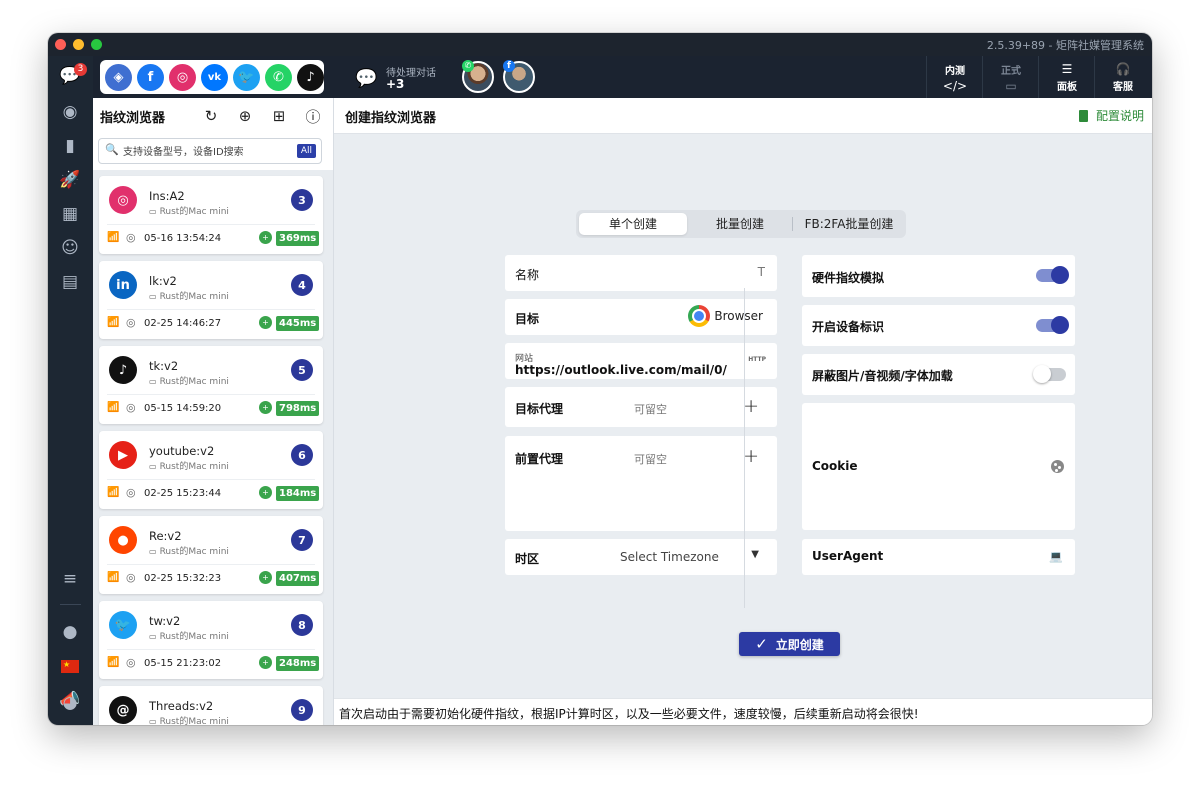  Describe the element at coordinates (669, 557) in the screenshot. I see `timezone-value: Select Timezone` at that location.